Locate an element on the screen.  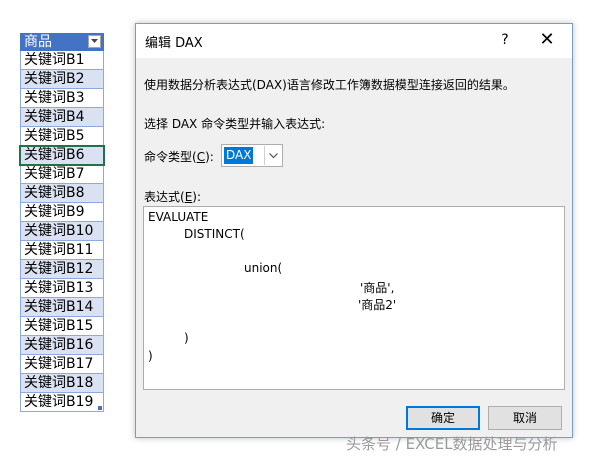
chevron-down-icon is located at coordinates (272, 155).